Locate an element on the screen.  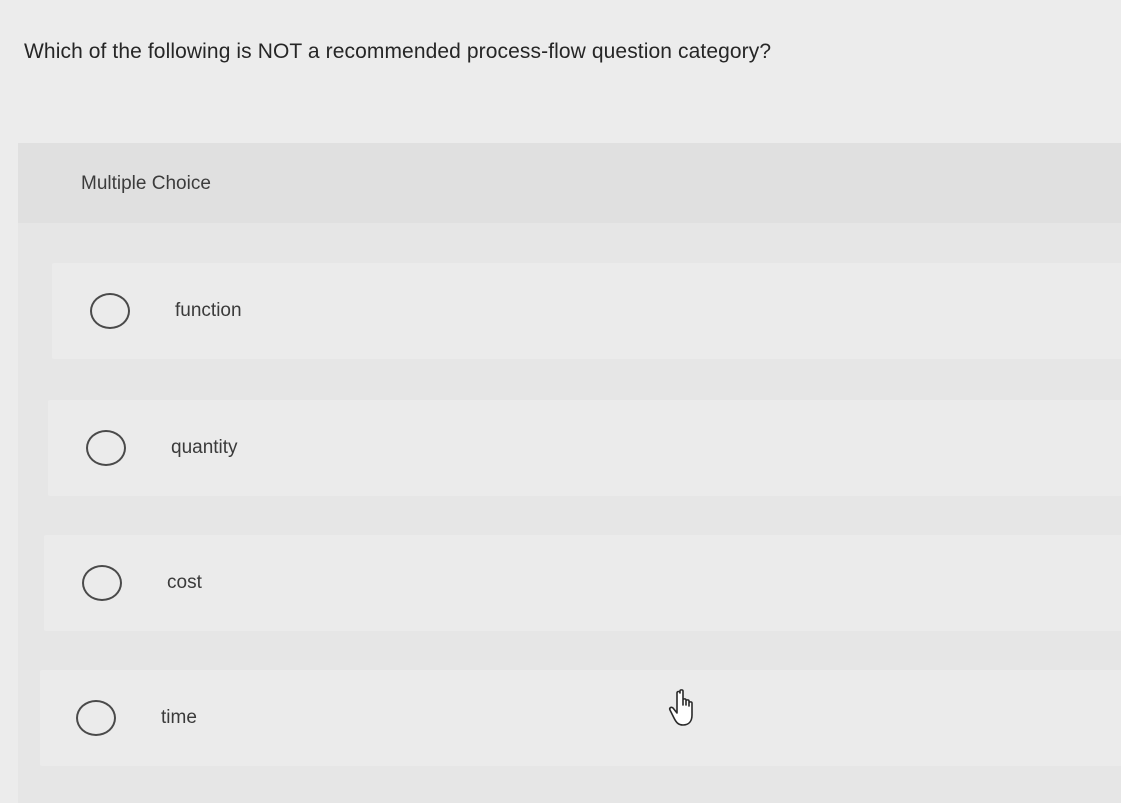
option-cost: cost is located at coordinates (582, 583).